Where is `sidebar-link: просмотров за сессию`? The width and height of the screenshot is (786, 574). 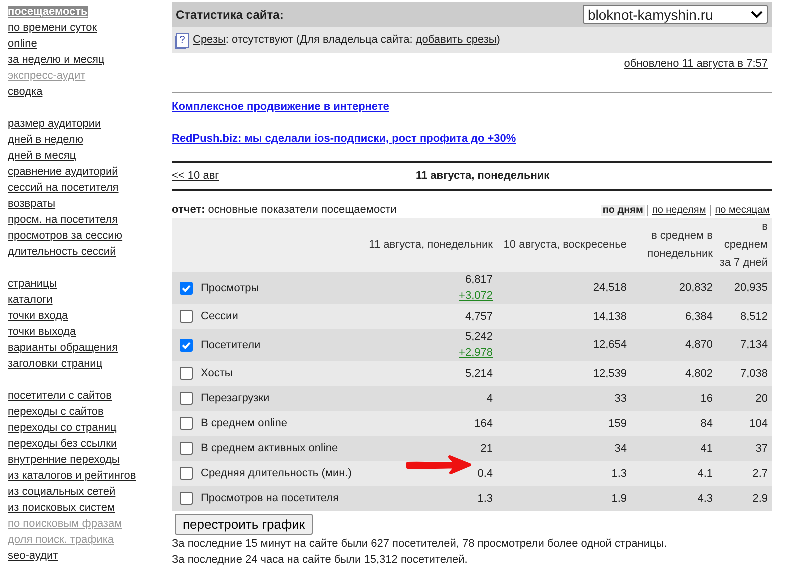 sidebar-link: просмотров за сессию is located at coordinates (65, 236).